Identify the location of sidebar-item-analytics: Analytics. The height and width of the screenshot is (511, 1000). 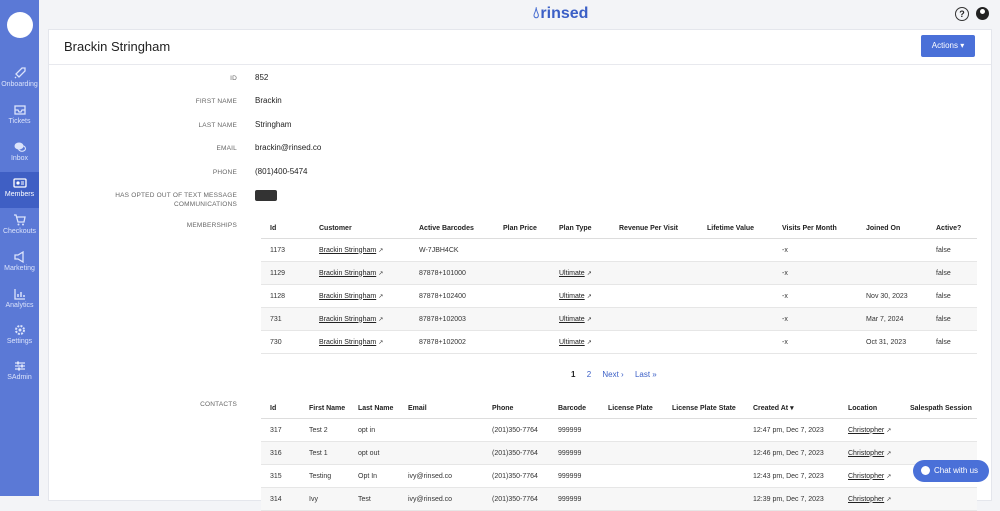
(19, 301).